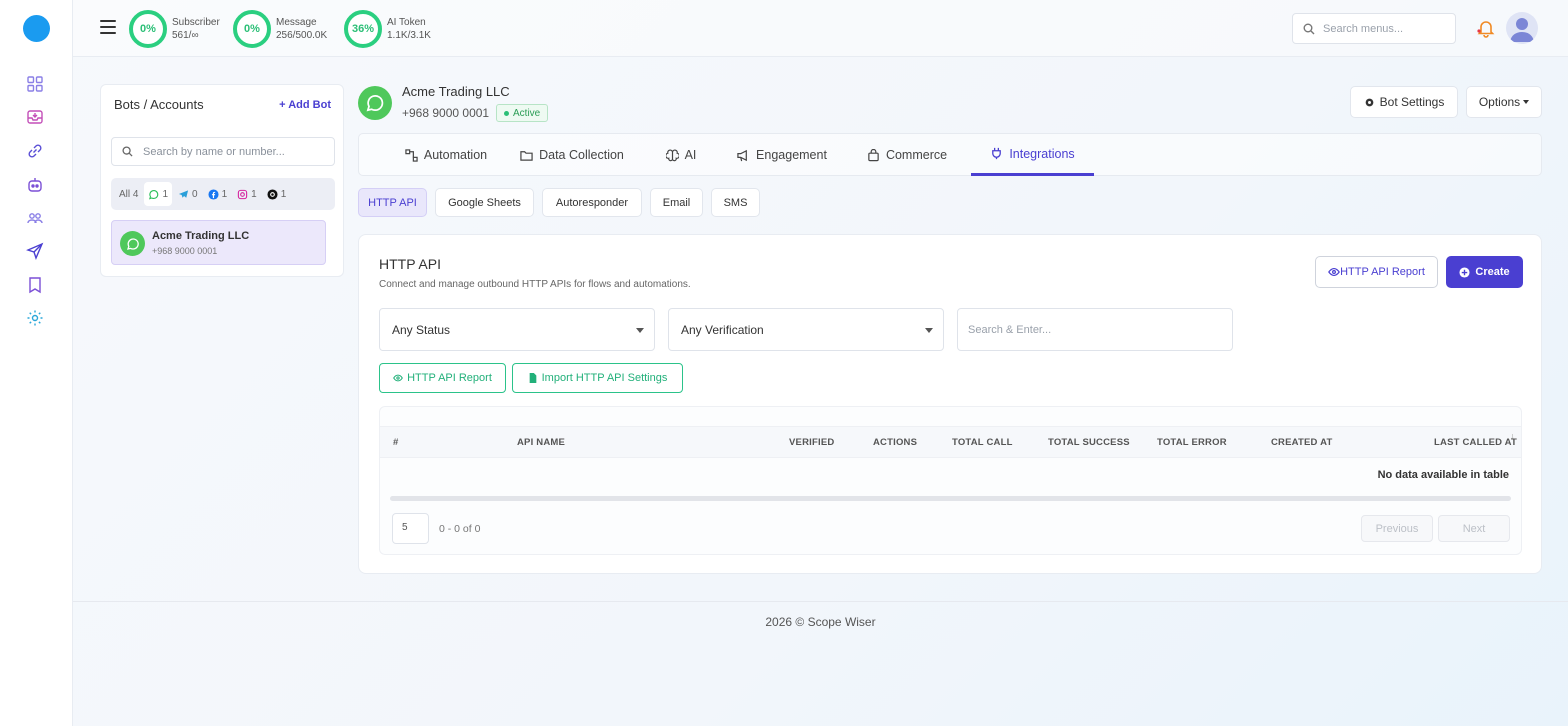 The width and height of the screenshot is (1568, 726). Describe the element at coordinates (421, 329) in the screenshot. I see `status-select-value: Any Status` at that location.